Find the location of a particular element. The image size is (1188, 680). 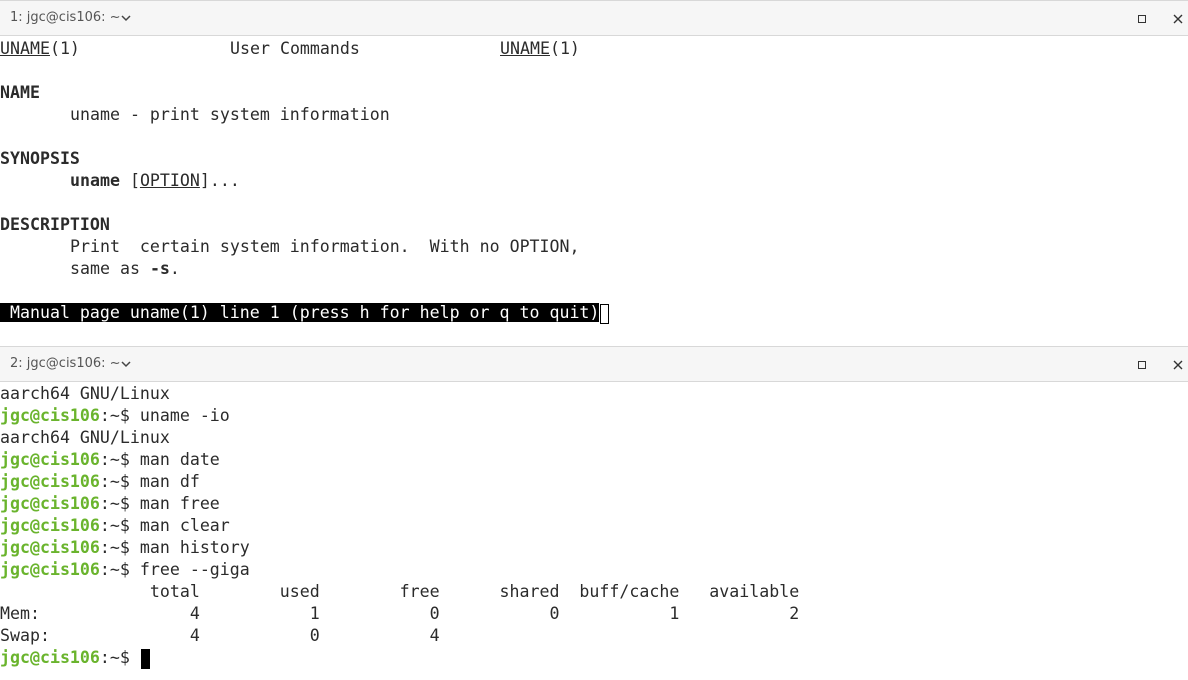

man-header-right-section: (1) is located at coordinates (564, 48).